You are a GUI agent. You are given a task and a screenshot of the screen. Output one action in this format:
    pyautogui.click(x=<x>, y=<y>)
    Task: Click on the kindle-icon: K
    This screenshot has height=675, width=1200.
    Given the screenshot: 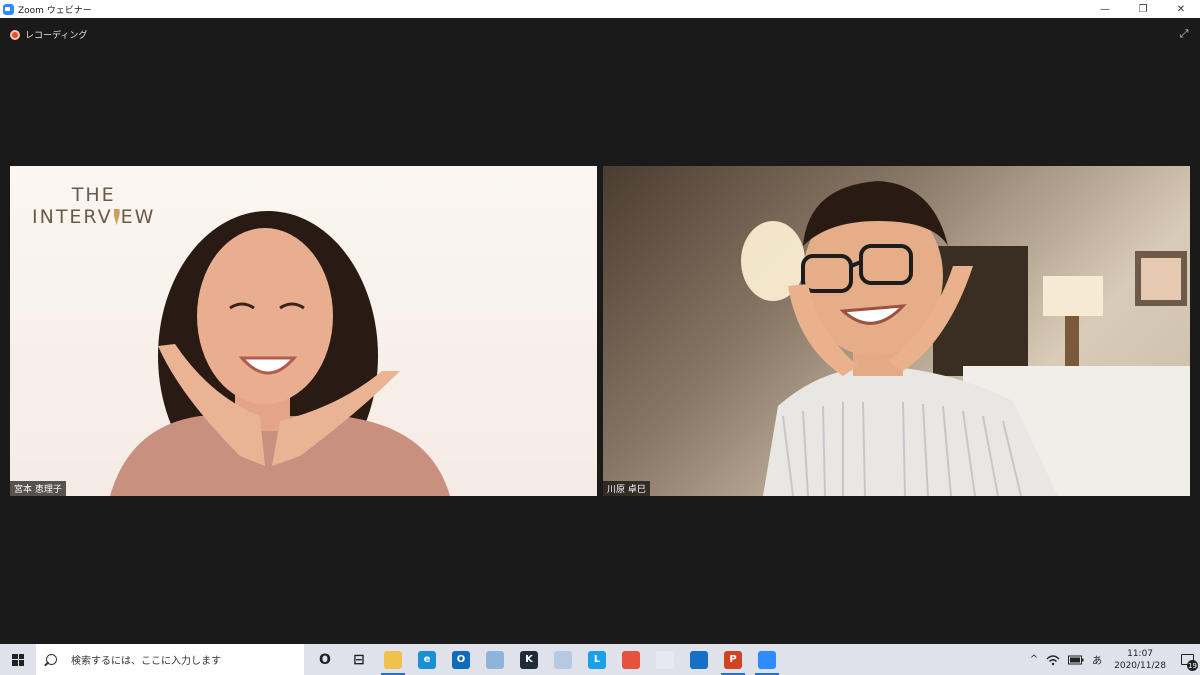 What is the action you would take?
    pyautogui.click(x=529, y=659)
    